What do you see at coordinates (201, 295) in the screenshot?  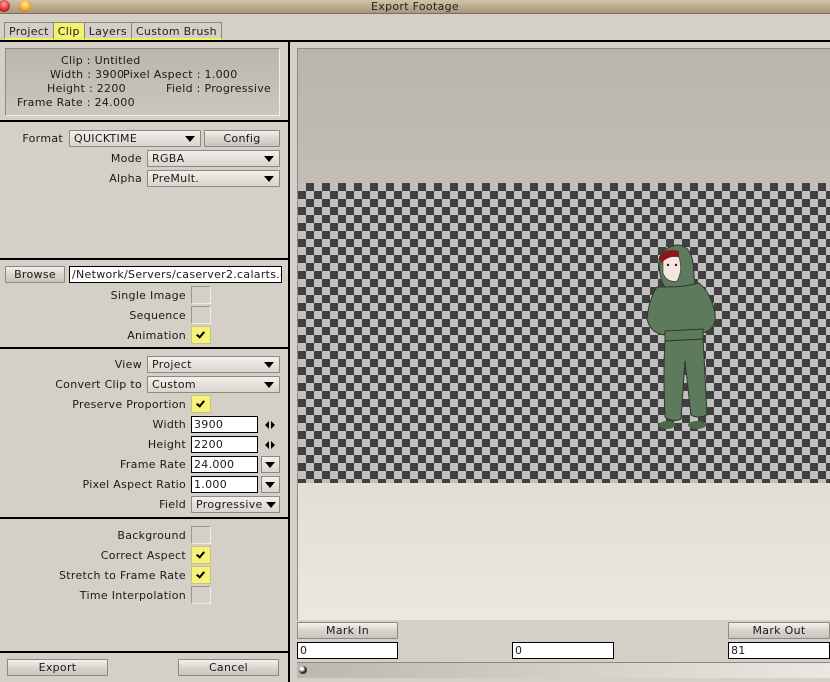 I see `single-image-checkbox` at bounding box center [201, 295].